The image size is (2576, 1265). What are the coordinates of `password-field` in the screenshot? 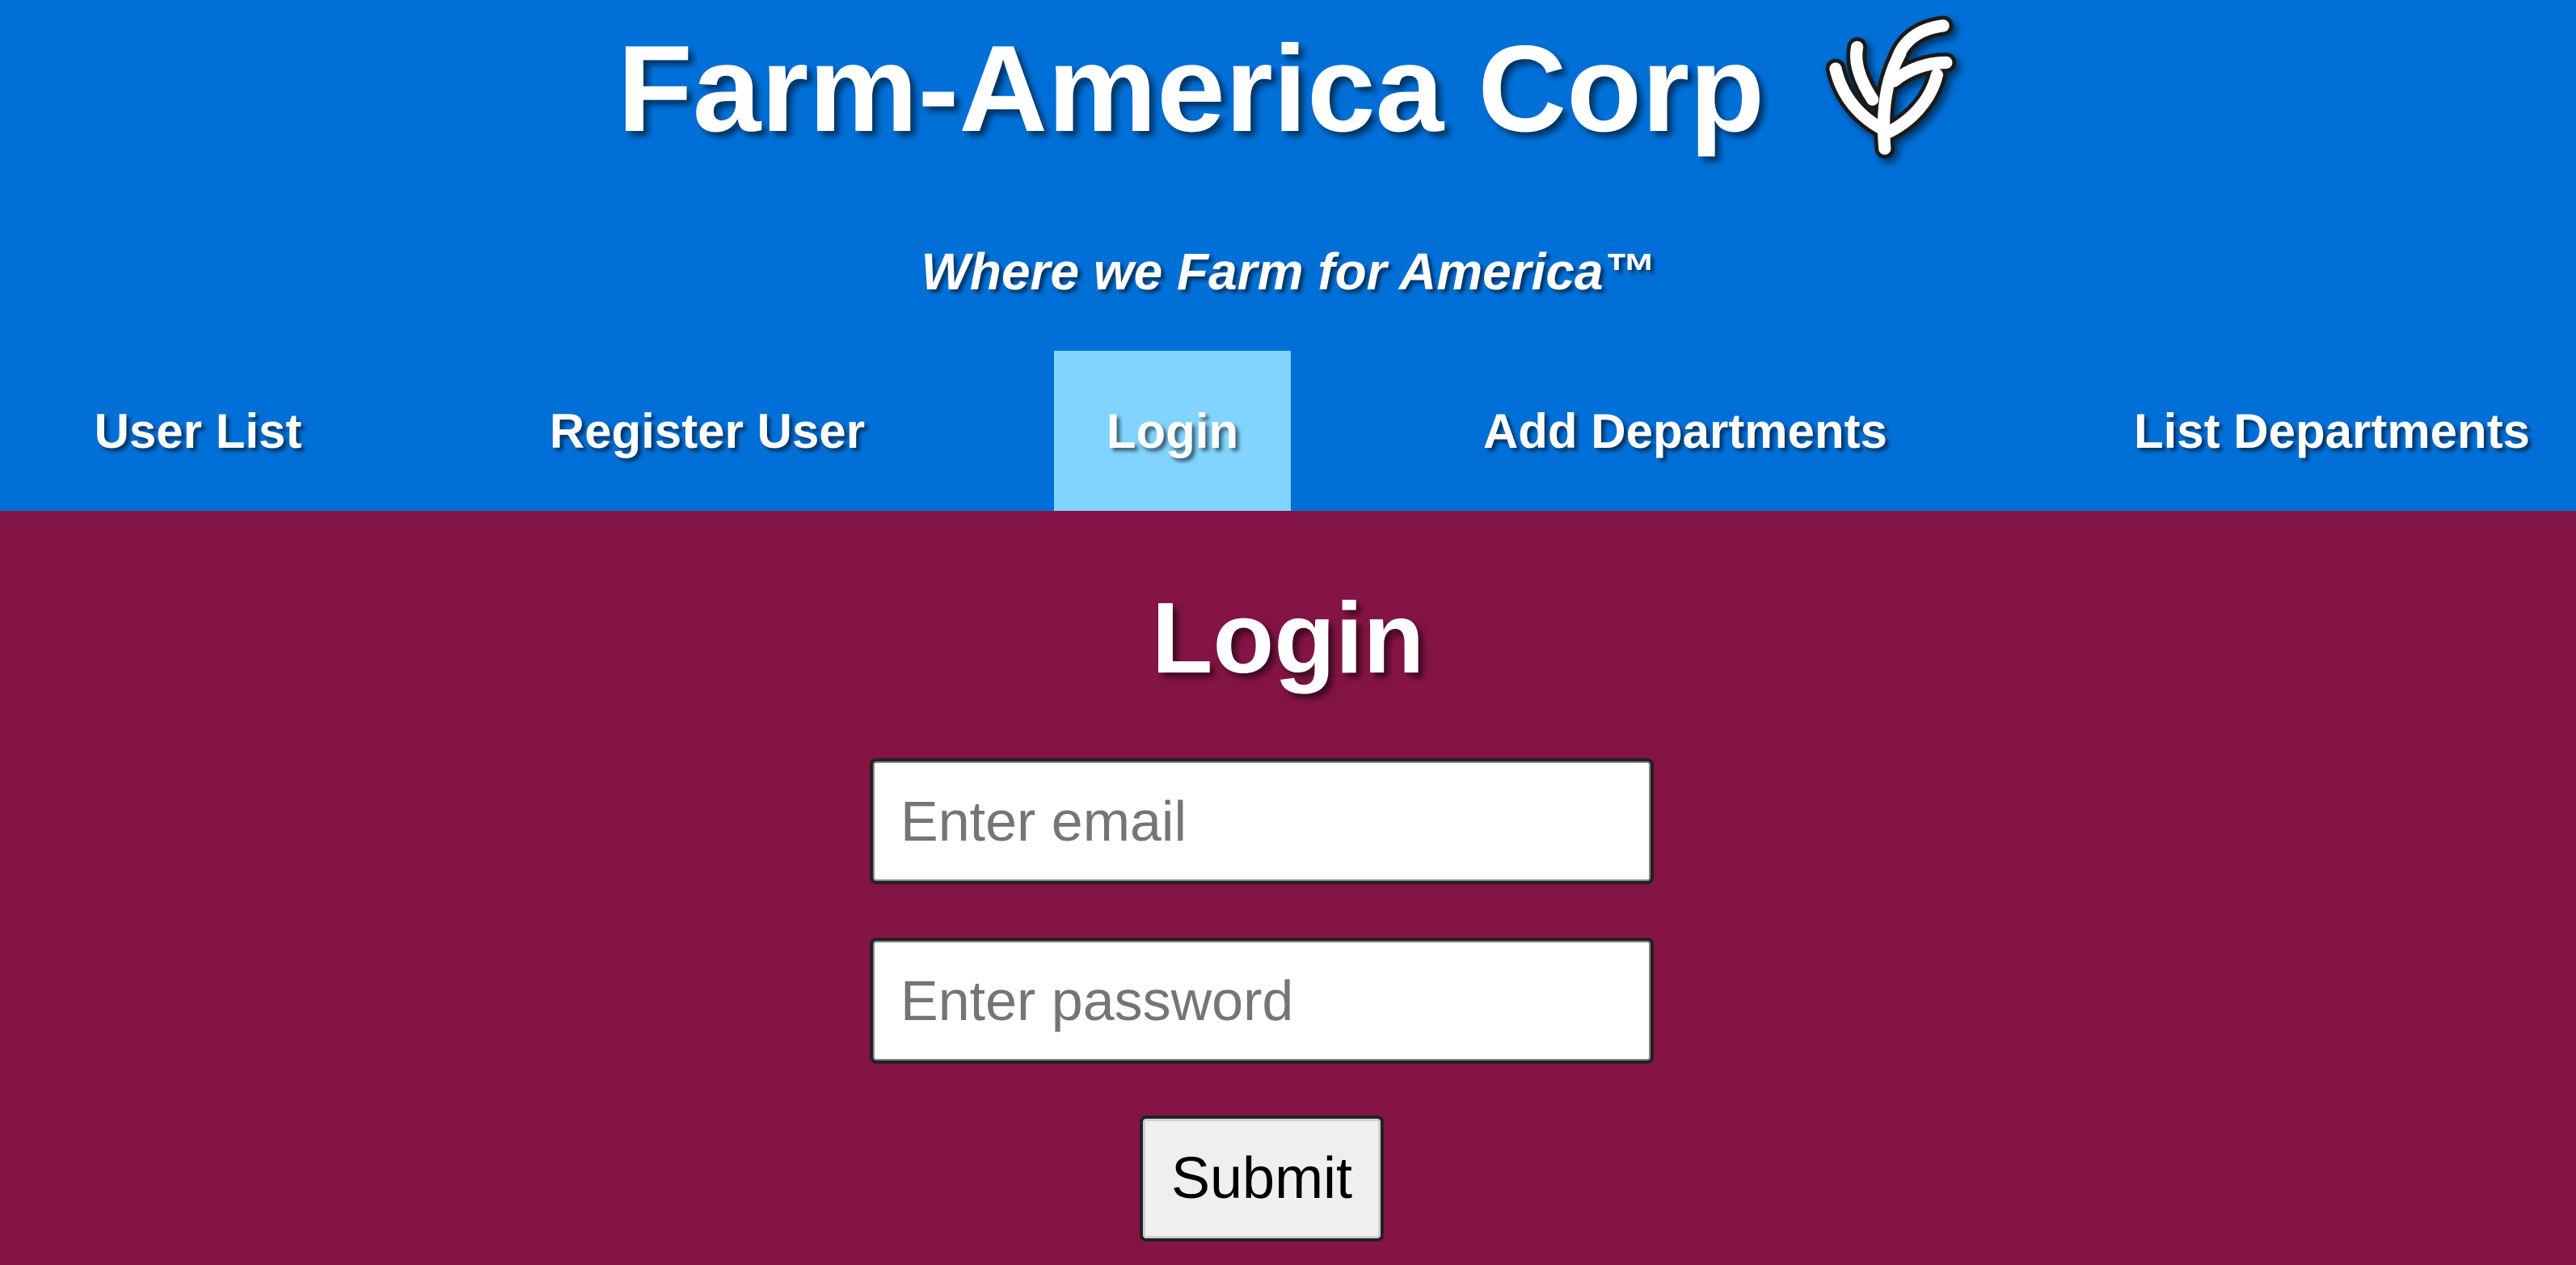 It's located at (1262, 1001).